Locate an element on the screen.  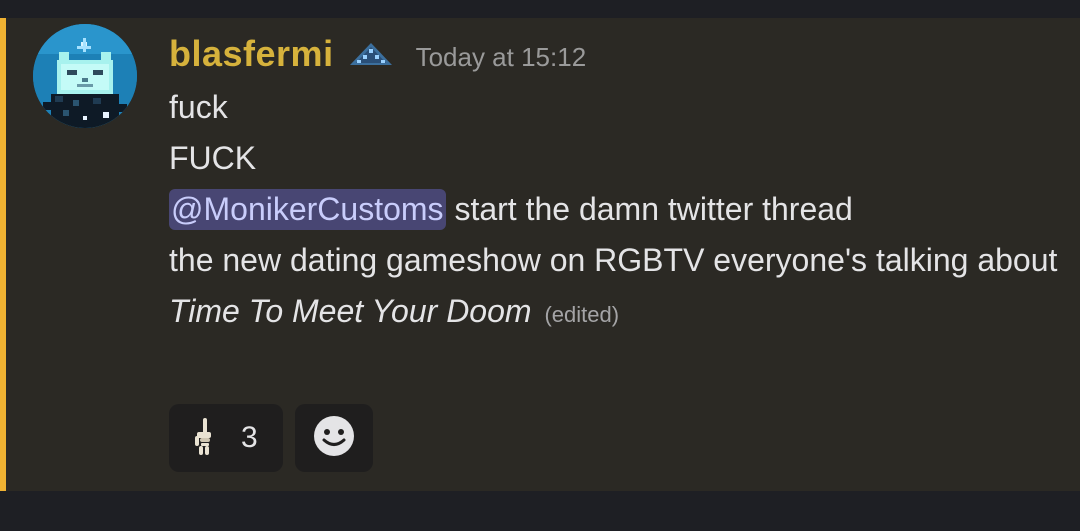
message-text: start the damn twitter thread is located at coordinates (649, 209).